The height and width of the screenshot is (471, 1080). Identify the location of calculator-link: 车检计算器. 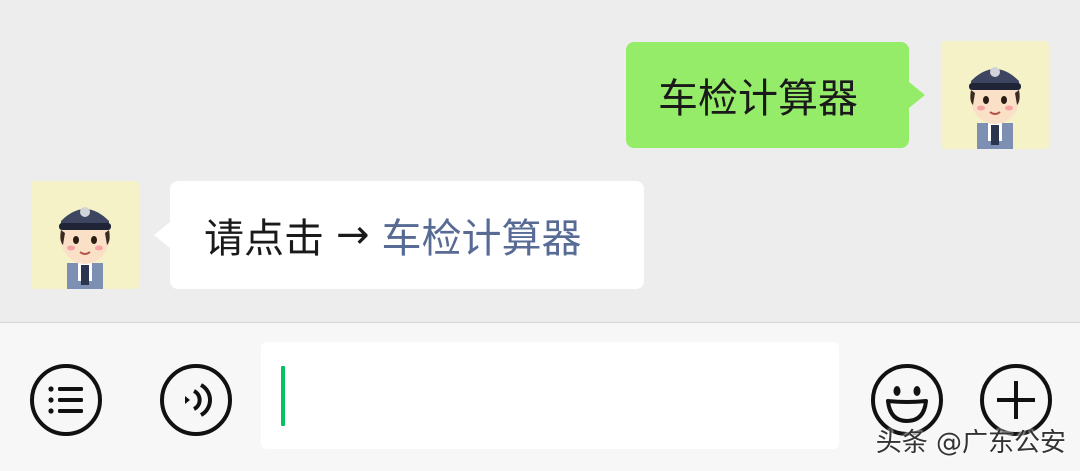
(482, 235).